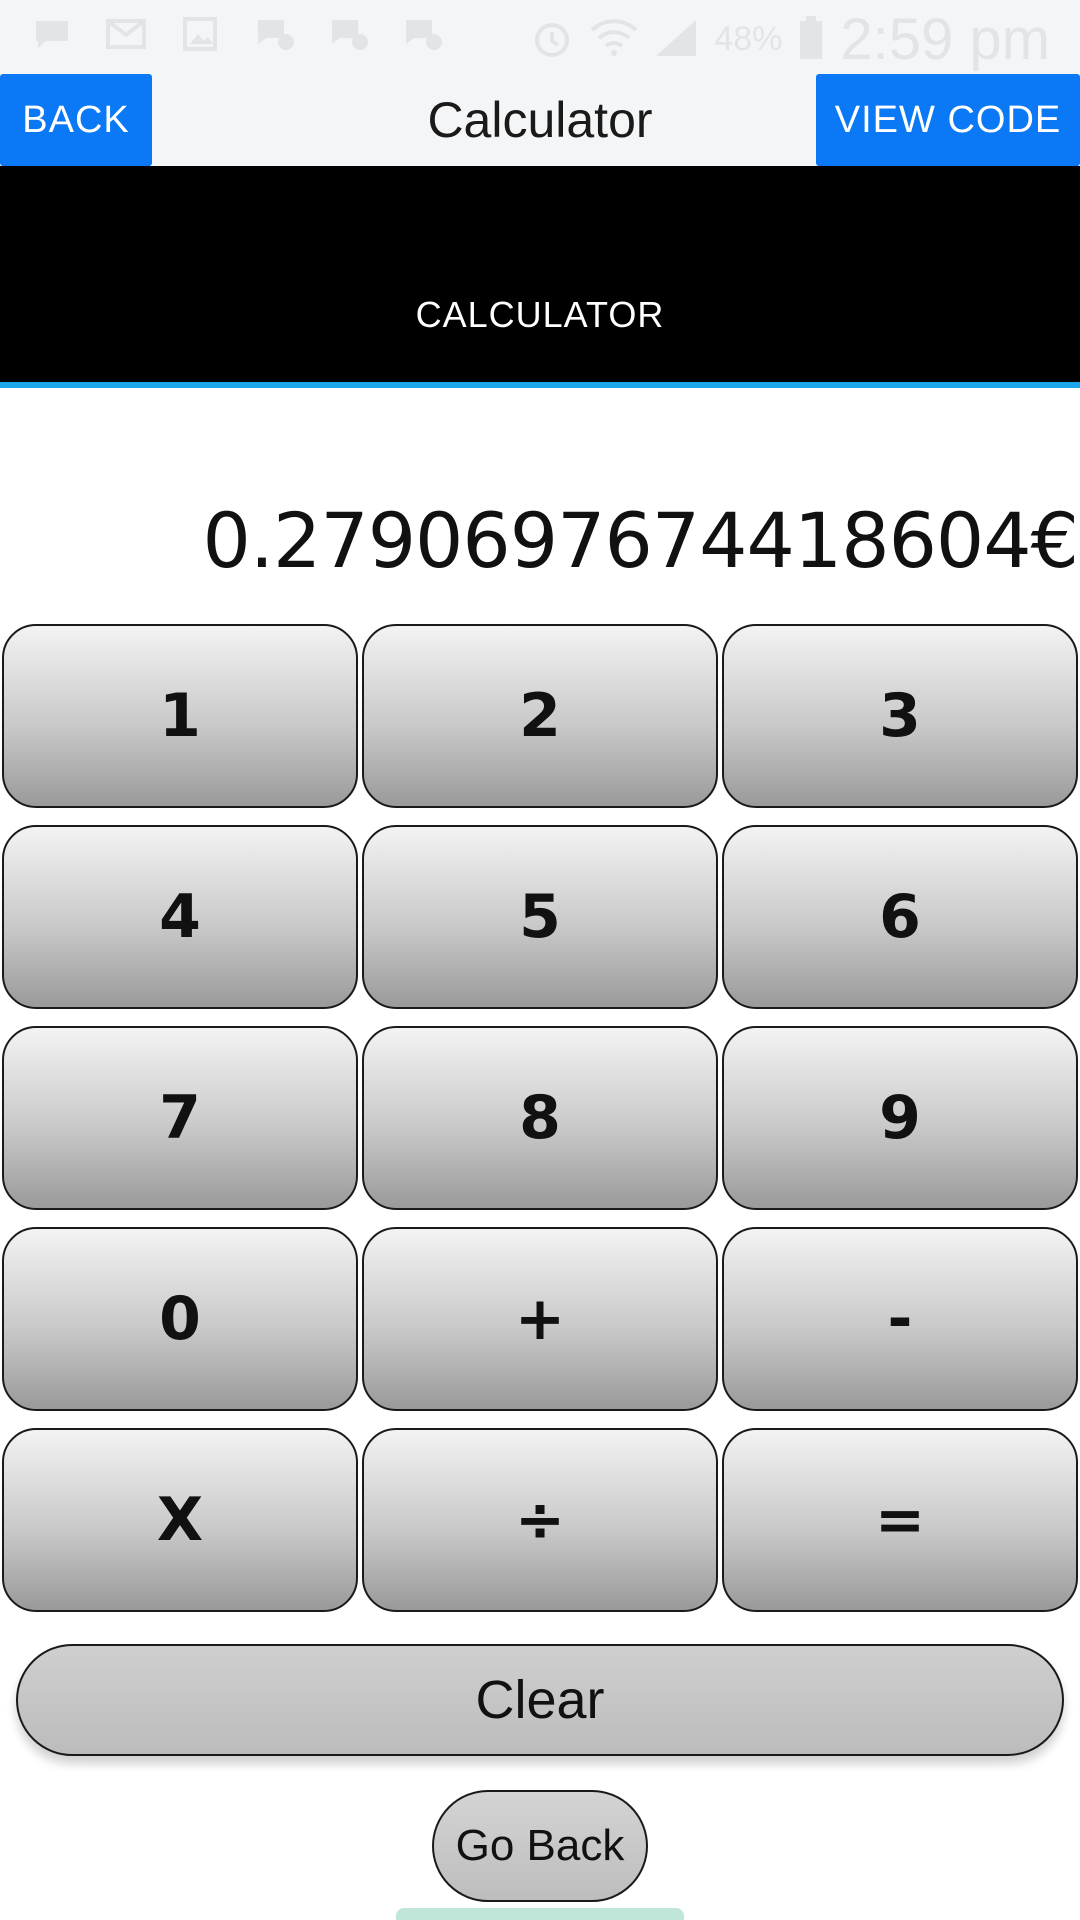  Describe the element at coordinates (540, 277) in the screenshot. I see `calculator-banner: CALCULATOR` at that location.